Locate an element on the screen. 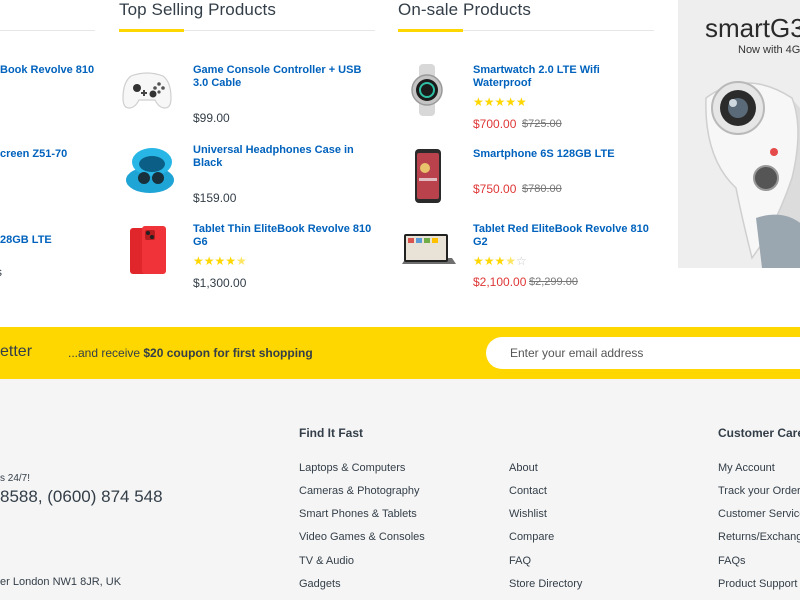 This screenshot has width=800, height=600. left-product-title-2: creen Z51-70 is located at coordinates (33, 154).